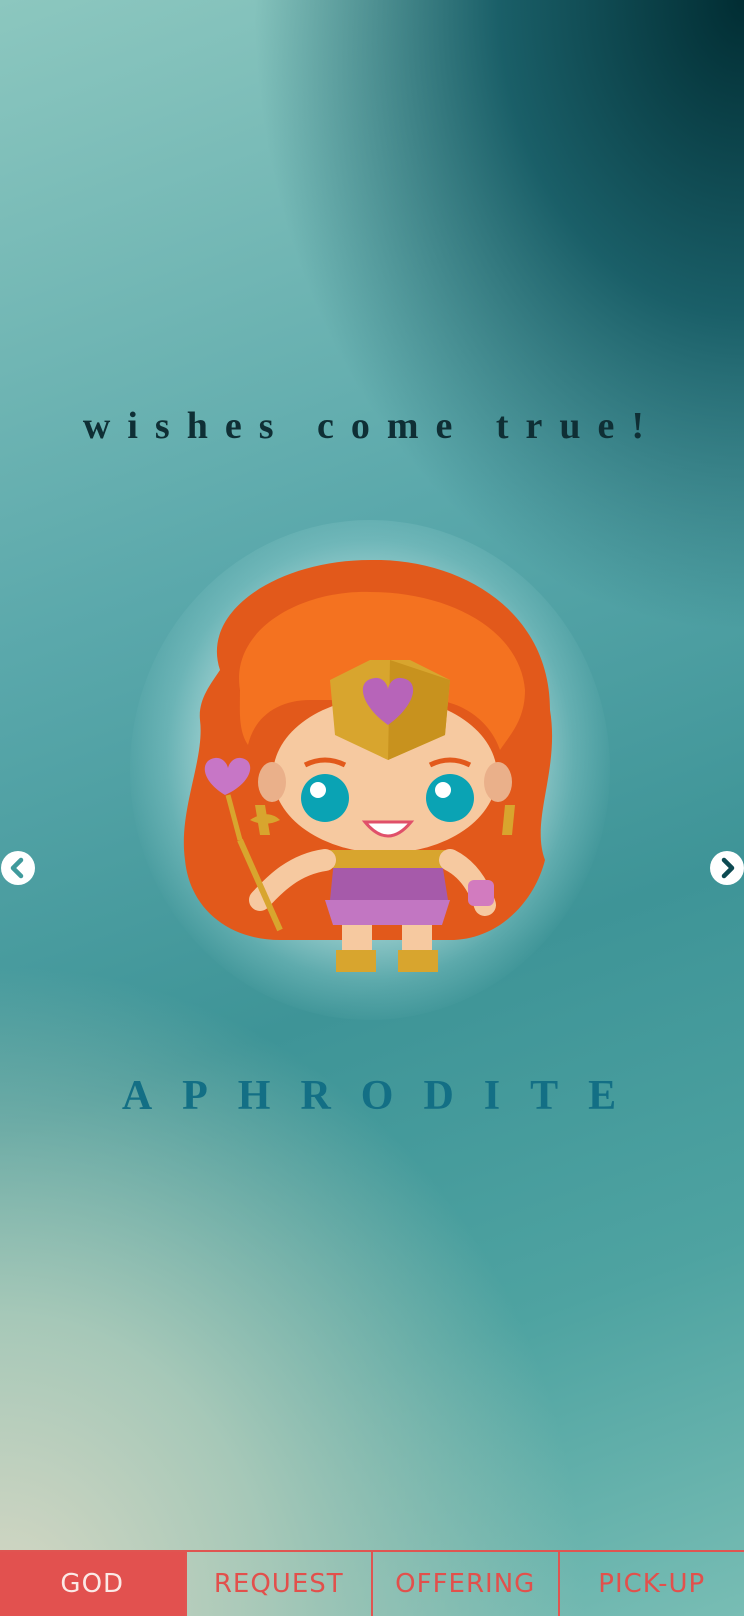 The image size is (744, 1616). What do you see at coordinates (464, 1584) in the screenshot?
I see `tab-offering: OFFERING` at bounding box center [464, 1584].